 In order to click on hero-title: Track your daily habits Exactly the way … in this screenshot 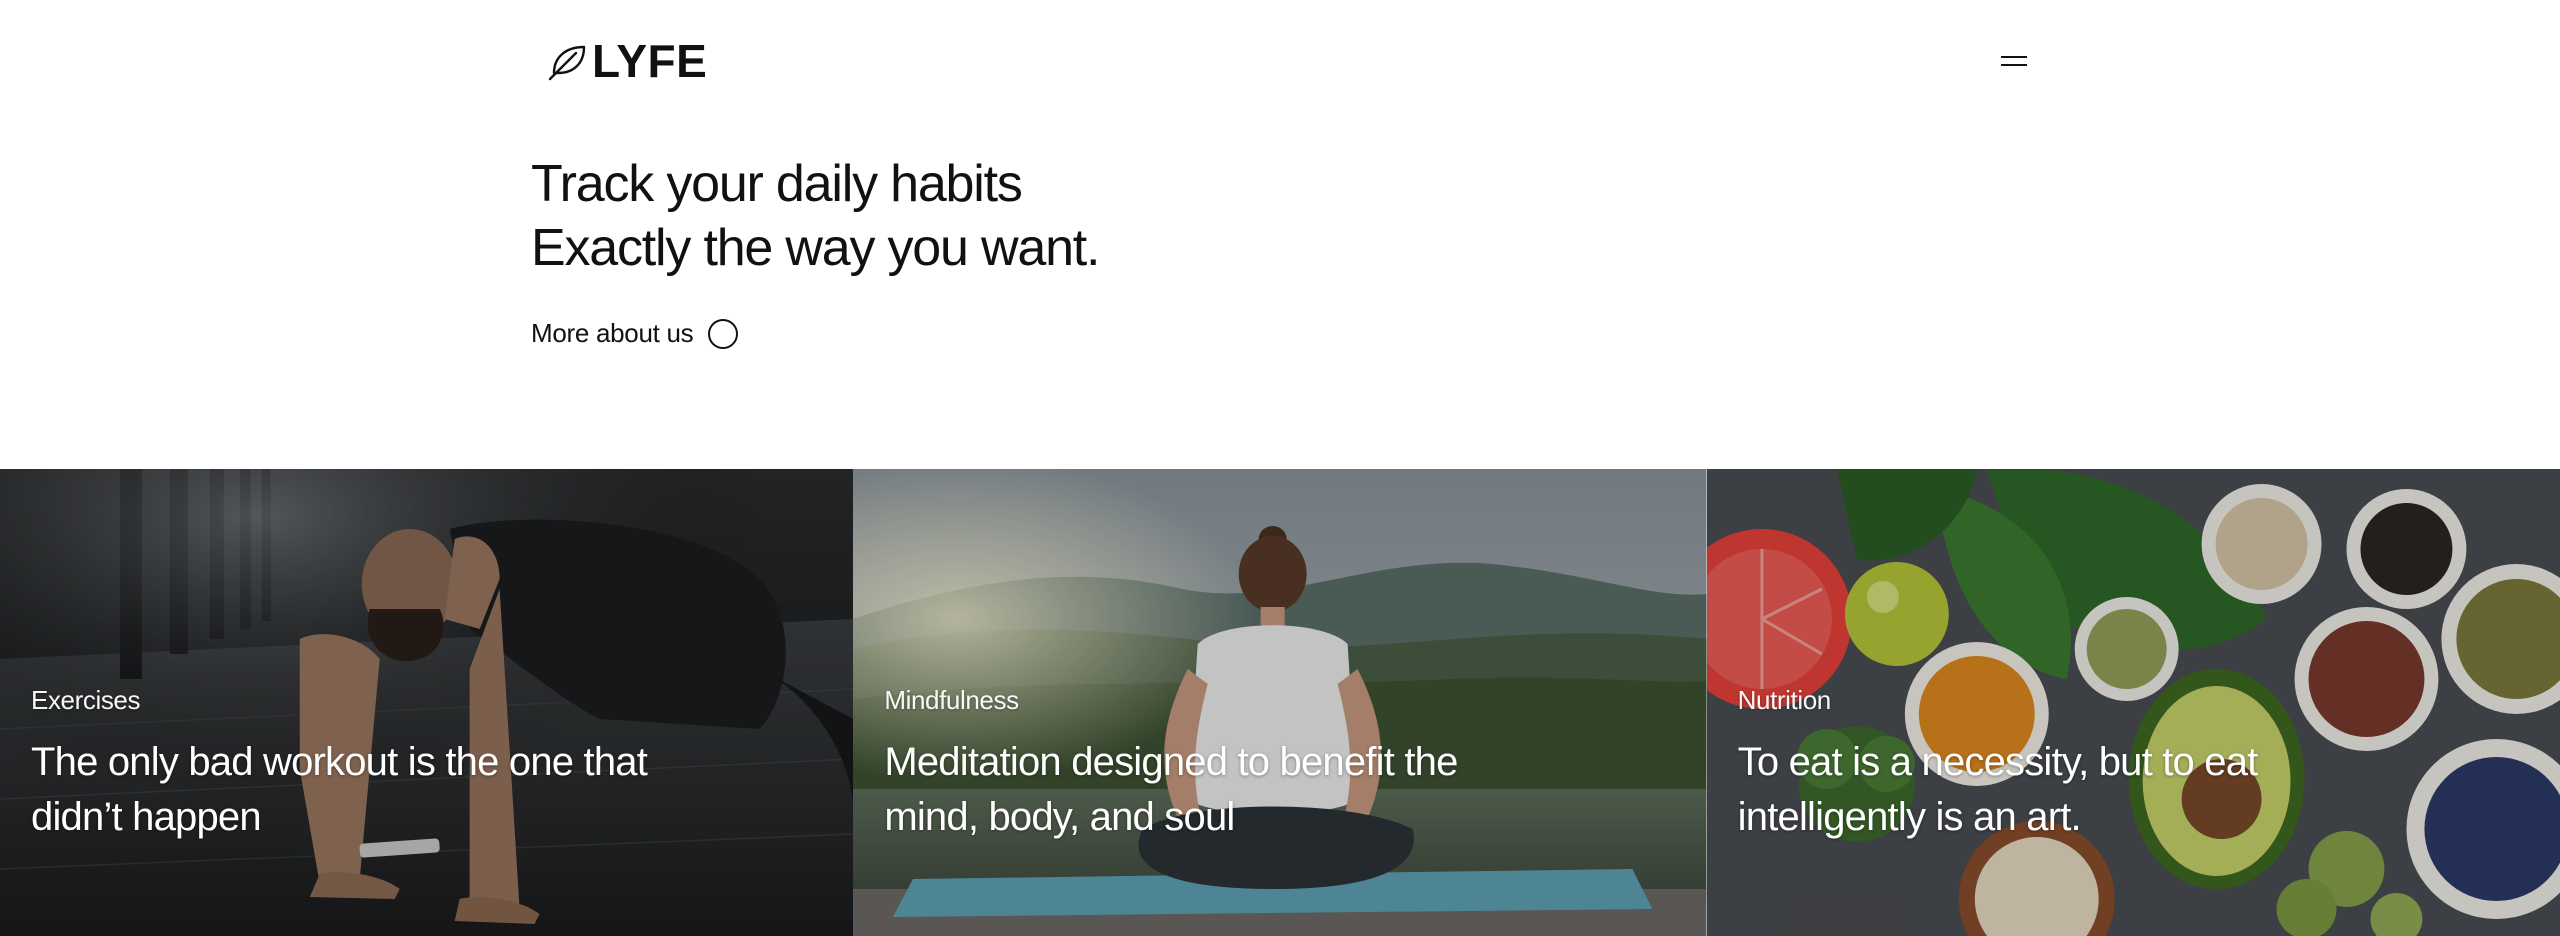, I will do `click(1231, 216)`.